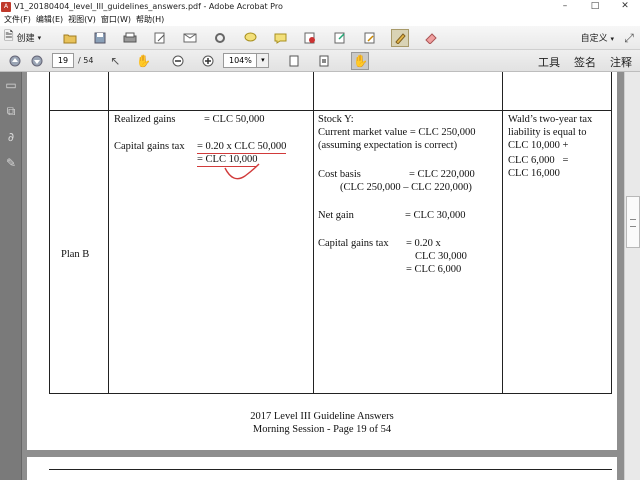  Describe the element at coordinates (15, 61) in the screenshot. I see `prev-page-icon` at that location.